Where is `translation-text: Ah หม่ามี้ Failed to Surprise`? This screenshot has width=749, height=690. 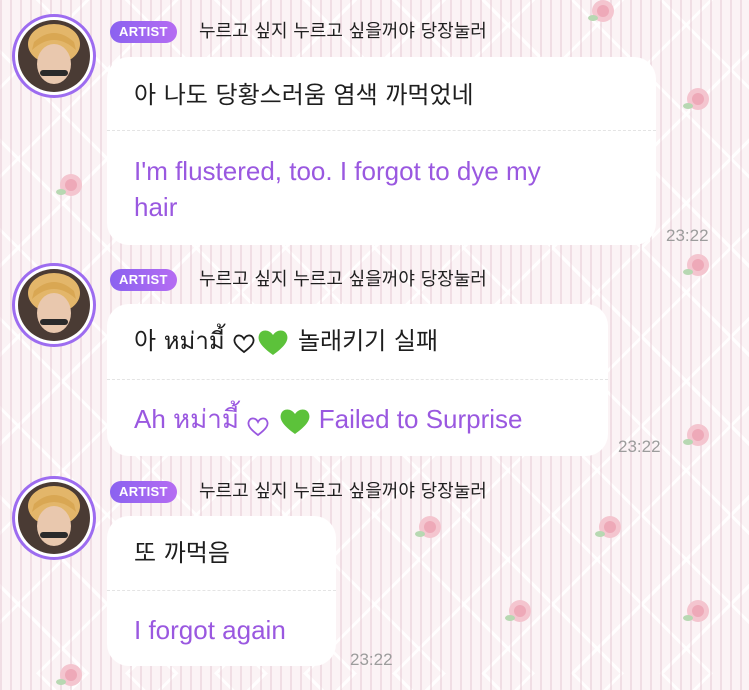
translation-text: Ah หม่ามี้ Failed to Surprise is located at coordinates (328, 419).